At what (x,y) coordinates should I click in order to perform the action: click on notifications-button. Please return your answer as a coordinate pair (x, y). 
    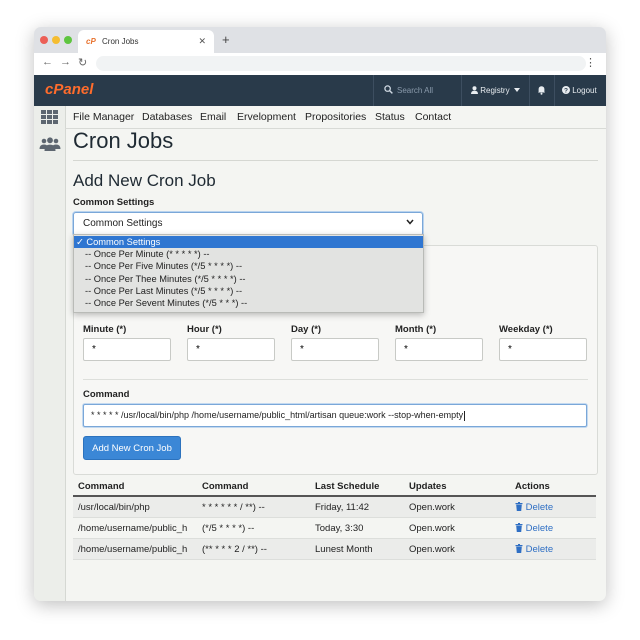
    Looking at the image, I should click on (542, 90).